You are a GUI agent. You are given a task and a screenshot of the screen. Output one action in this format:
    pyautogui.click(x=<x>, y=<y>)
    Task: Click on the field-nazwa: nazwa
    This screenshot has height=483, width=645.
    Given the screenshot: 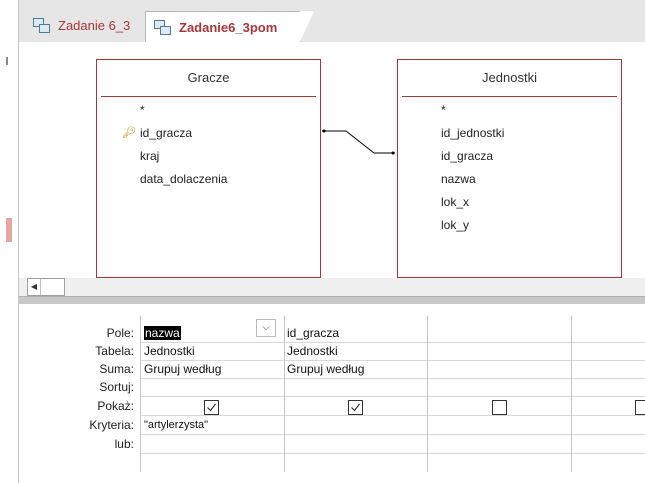 What is the action you would take?
    pyautogui.click(x=509, y=179)
    